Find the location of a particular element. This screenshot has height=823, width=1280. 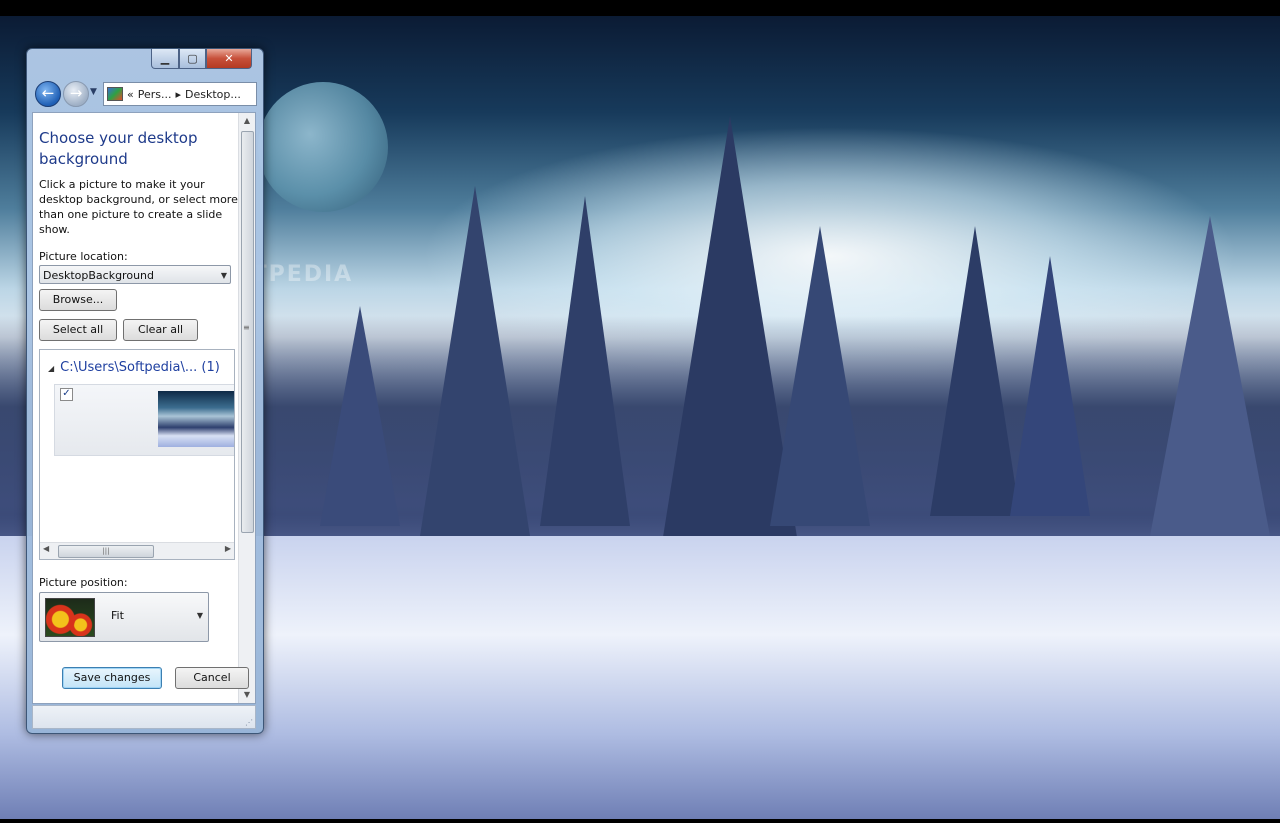

gallery-item-checkbox: ✓ is located at coordinates (66, 394).